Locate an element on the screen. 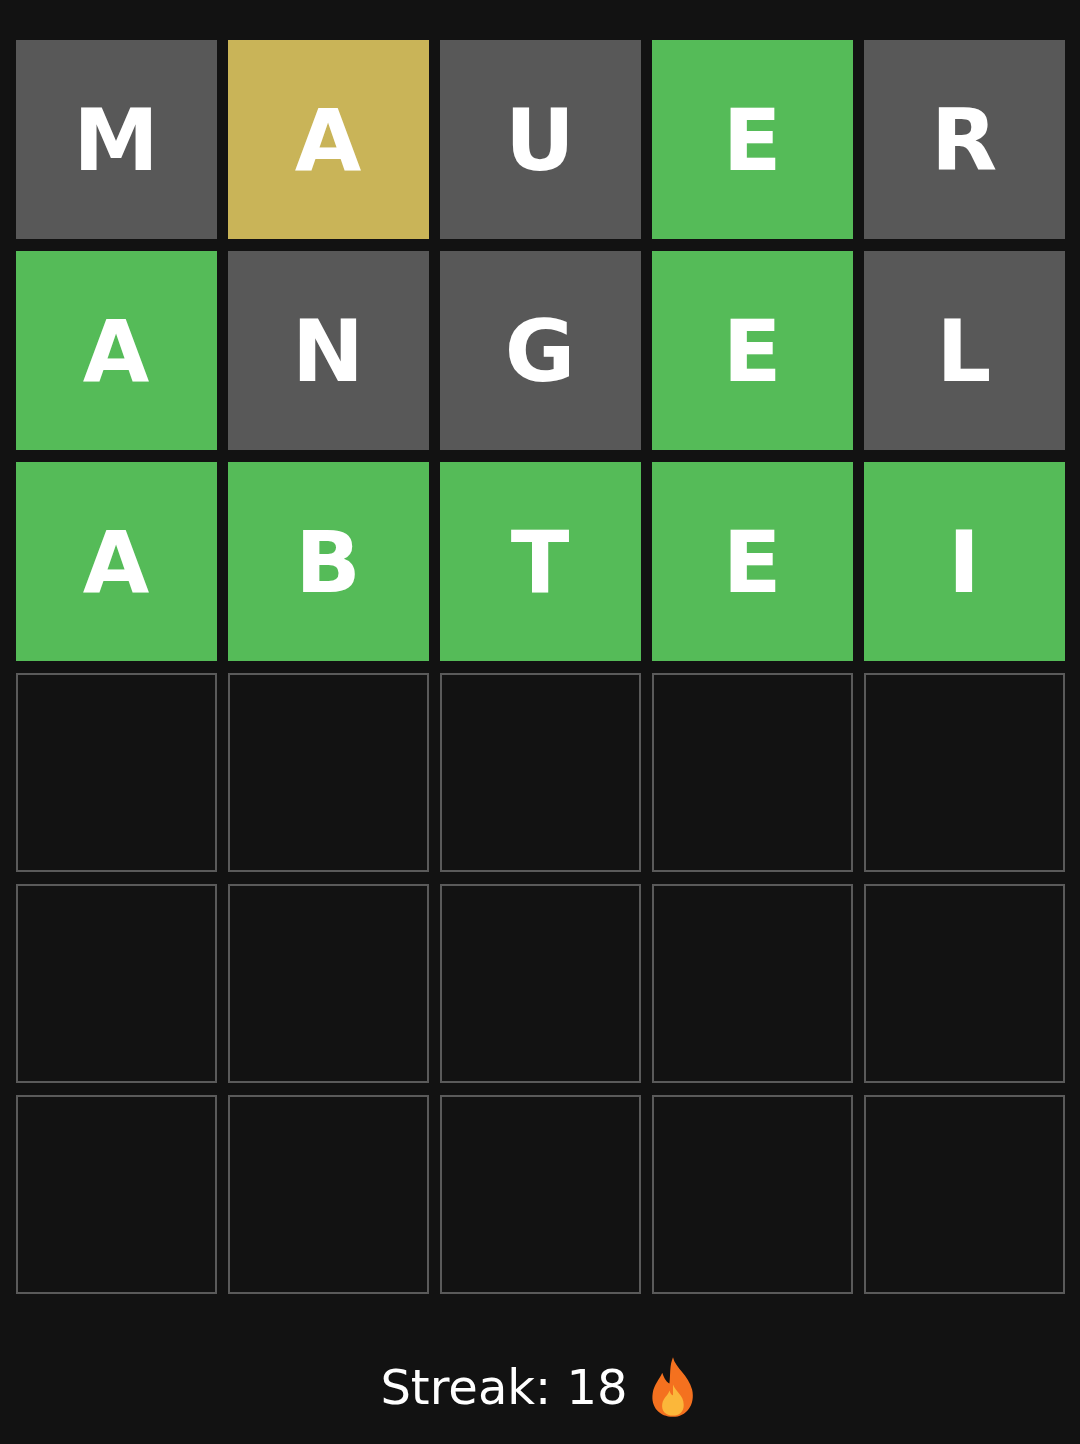  letter-tile: B is located at coordinates (328, 561).